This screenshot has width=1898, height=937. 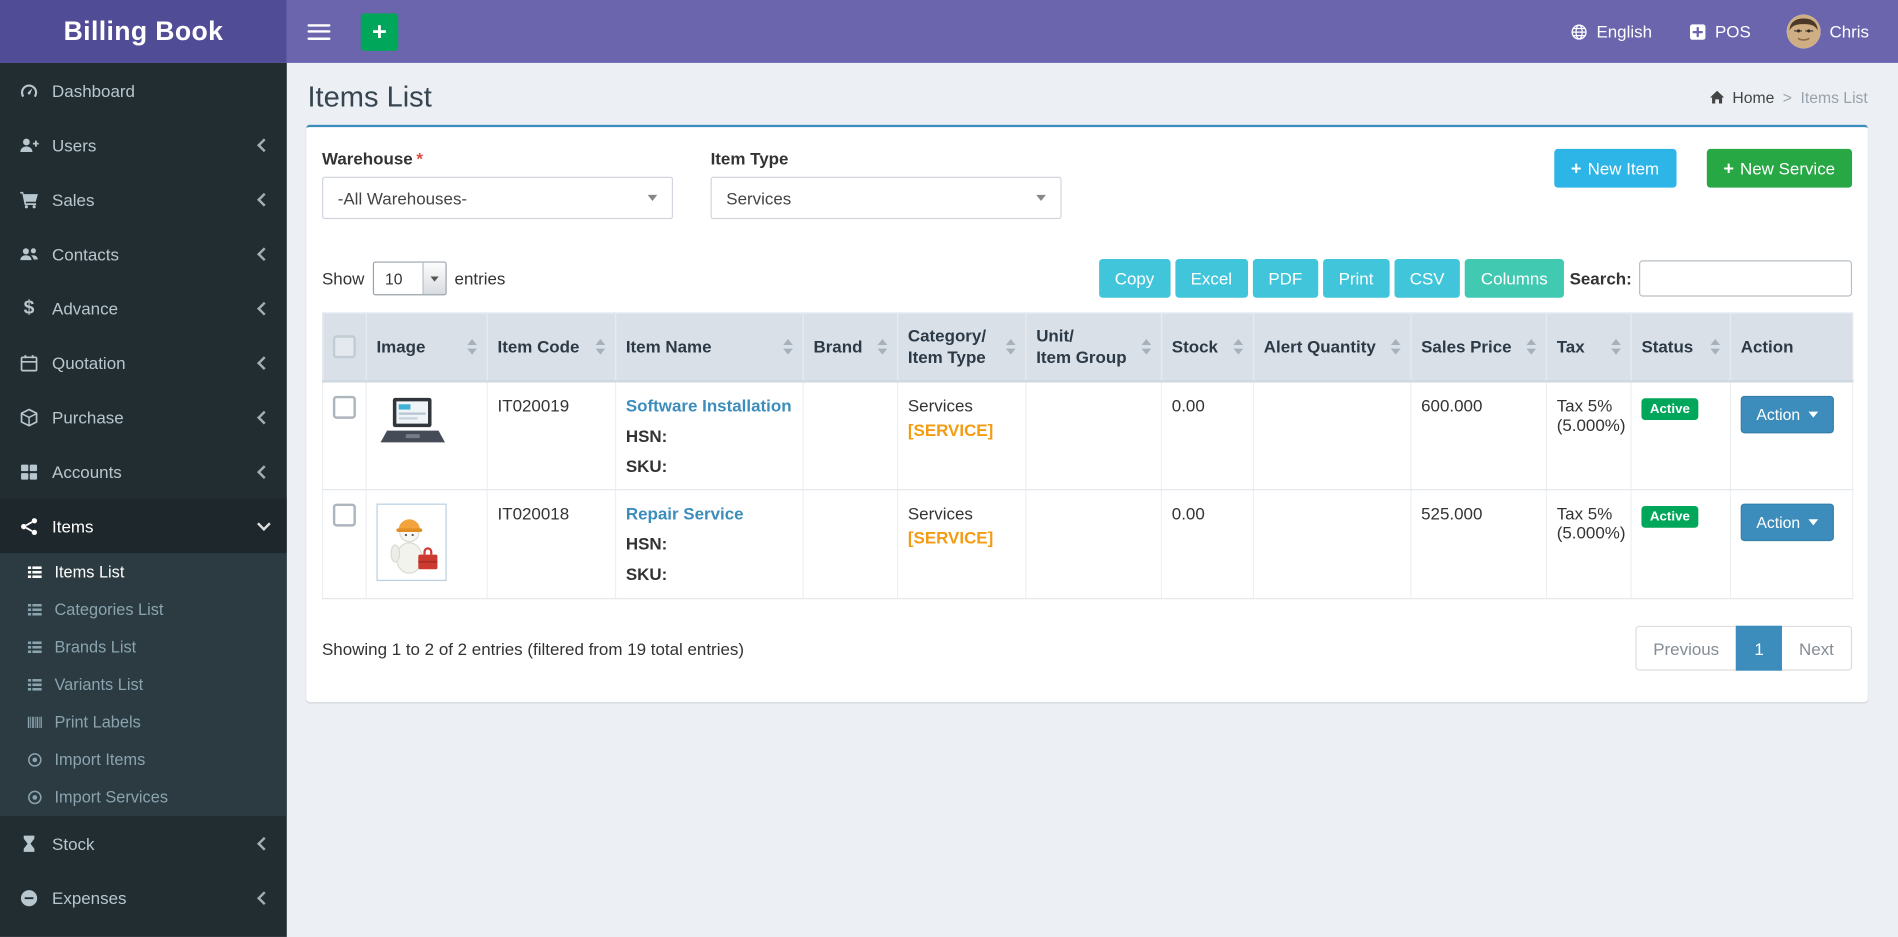 What do you see at coordinates (1703, 168) in the screenshot?
I see `filter-actions: + New Item + New Service` at bounding box center [1703, 168].